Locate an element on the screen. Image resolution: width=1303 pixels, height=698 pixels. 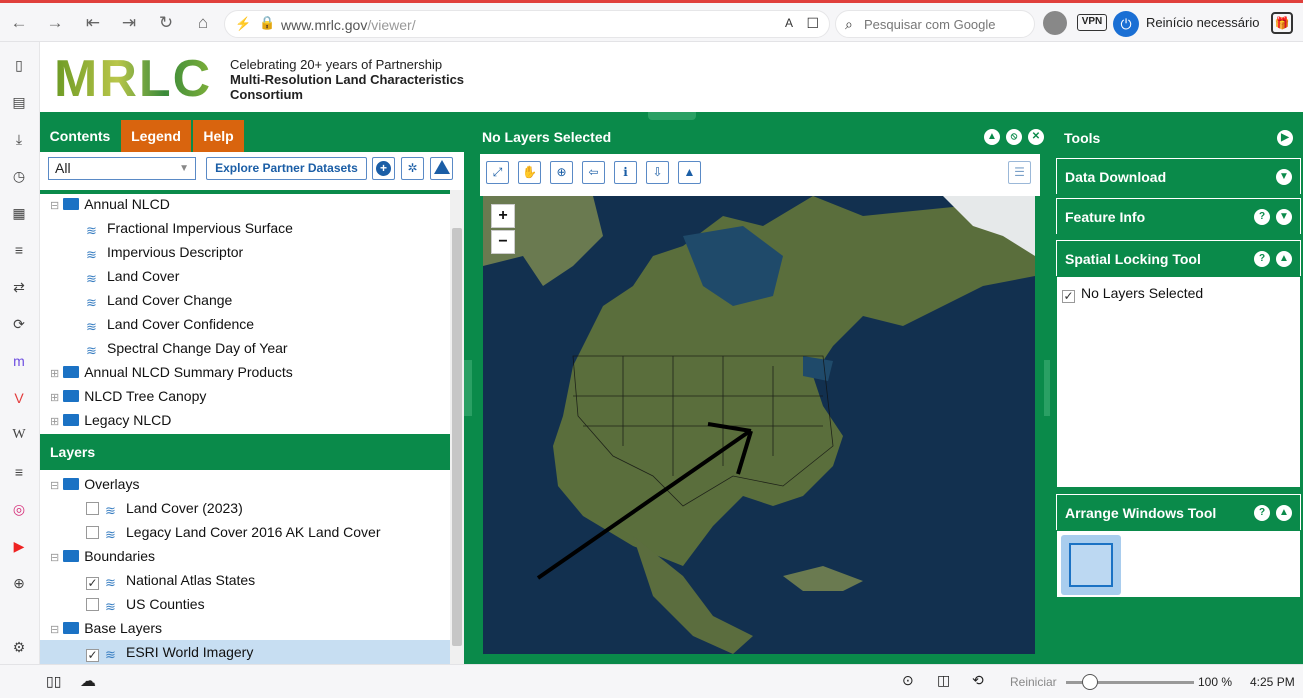
contents-scrollbar is located at coordinates (457, 427).